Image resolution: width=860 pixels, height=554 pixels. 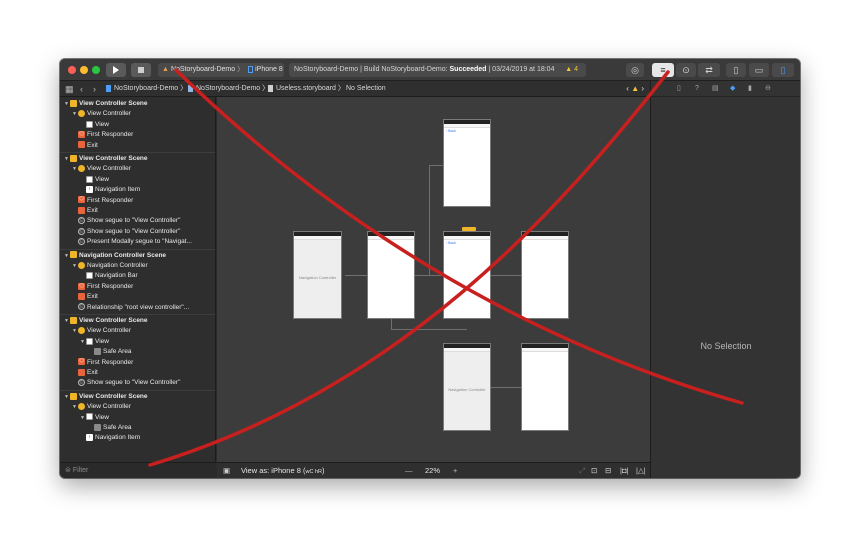 I want to click on update-frames-icon: ⤢, so click(x=582, y=470).